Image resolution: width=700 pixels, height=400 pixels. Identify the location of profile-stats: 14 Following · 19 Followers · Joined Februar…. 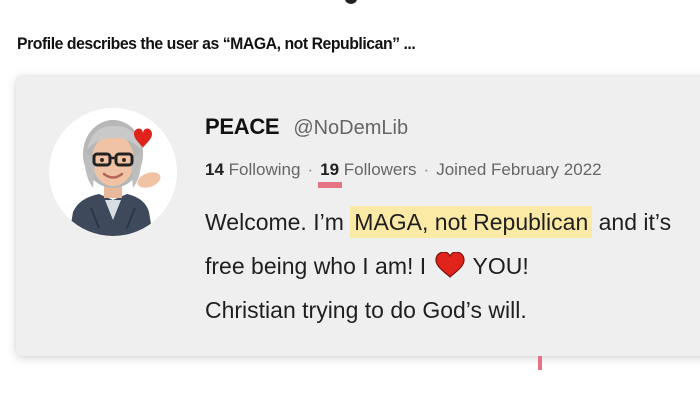
(403, 174).